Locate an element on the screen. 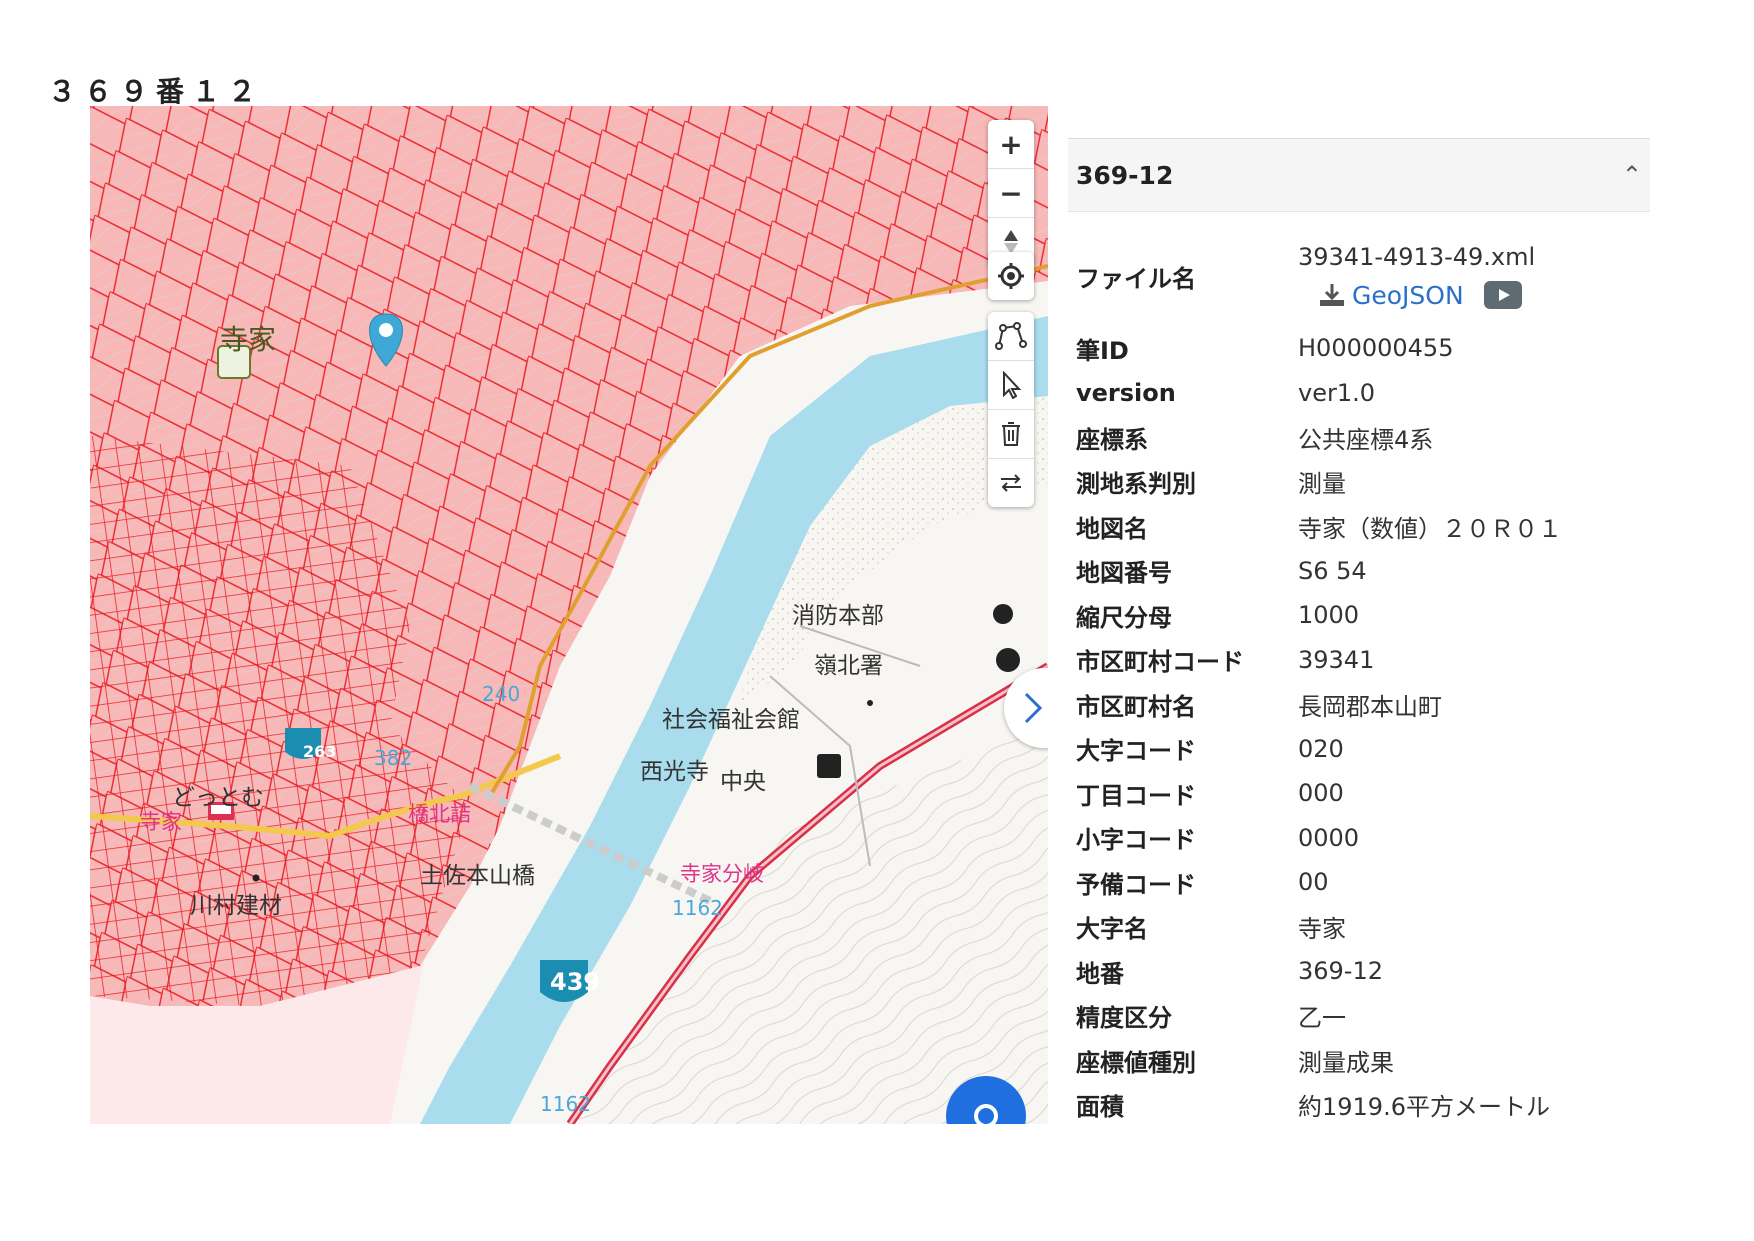 The image size is (1754, 1241). attribute-value: S6 54 is located at coordinates (1332, 570).